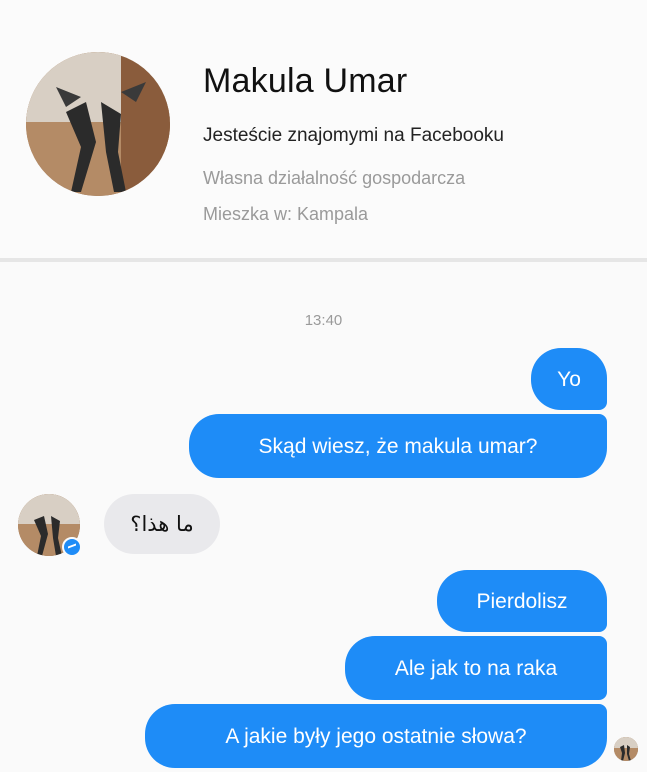 The width and height of the screenshot is (647, 772). What do you see at coordinates (334, 178) in the screenshot?
I see `contact-work: Własna działalność gospodarcza` at bounding box center [334, 178].